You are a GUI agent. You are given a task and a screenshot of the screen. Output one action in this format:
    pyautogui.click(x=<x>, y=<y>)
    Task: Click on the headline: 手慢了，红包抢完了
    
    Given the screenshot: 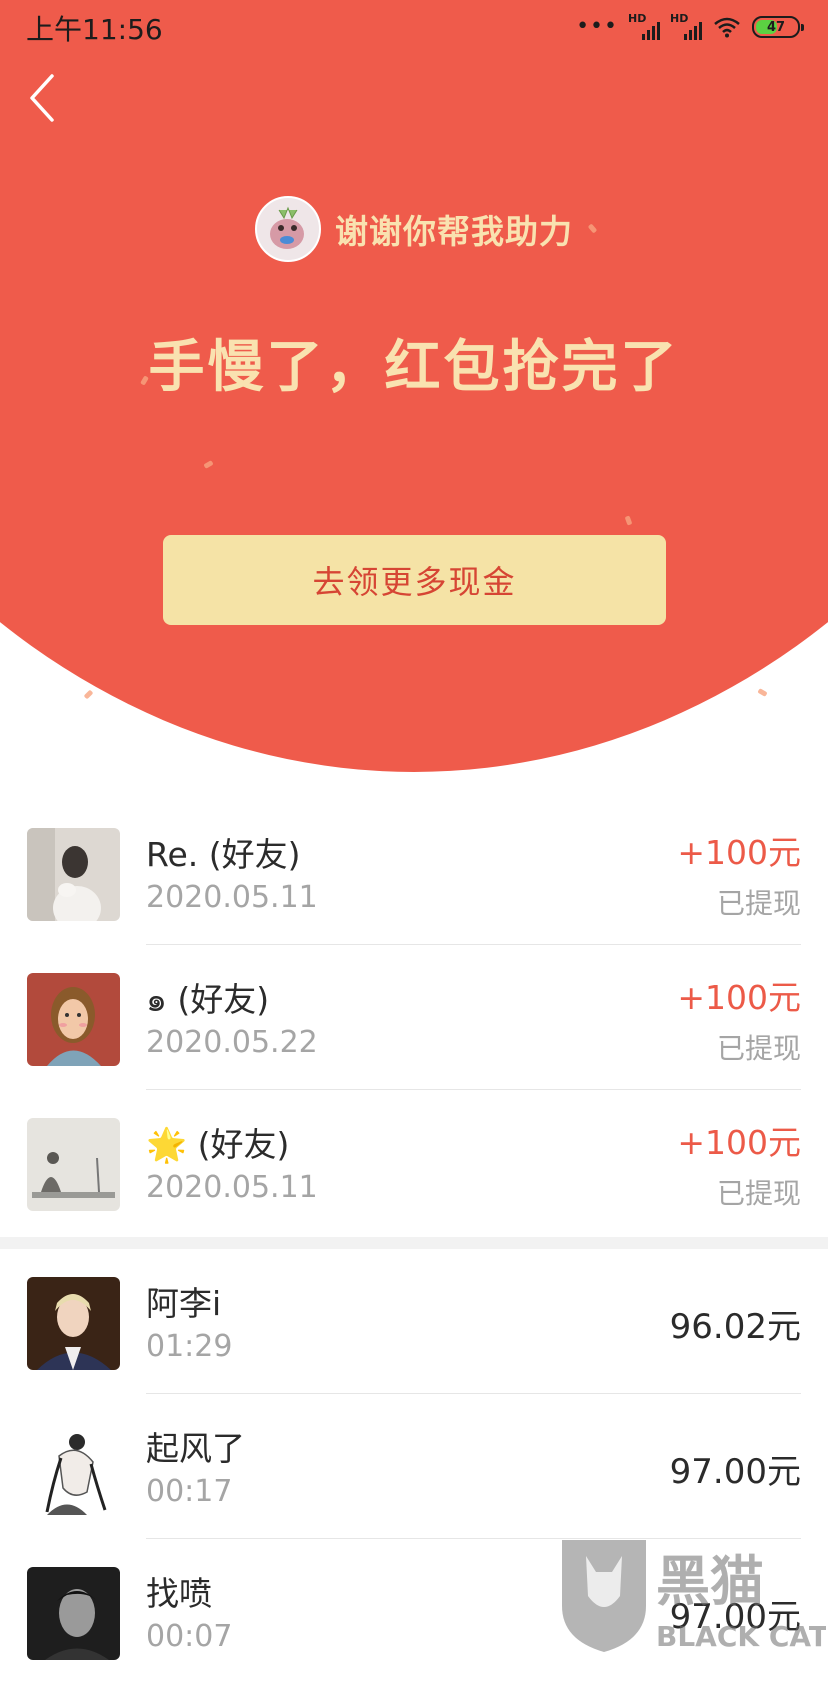 What is the action you would take?
    pyautogui.click(x=414, y=367)
    